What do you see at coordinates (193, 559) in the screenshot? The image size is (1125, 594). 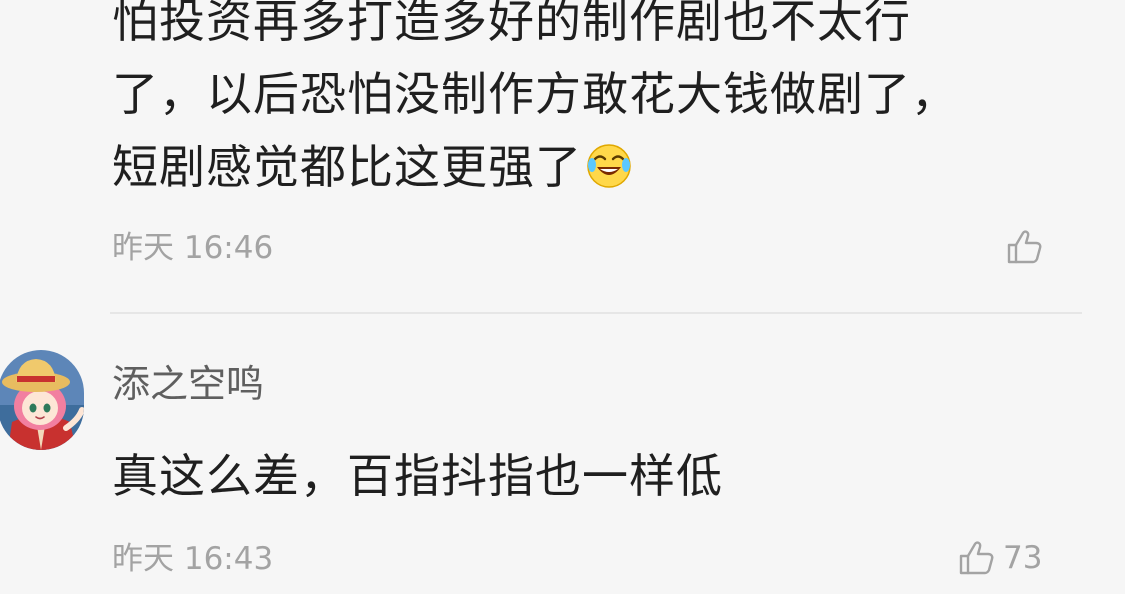 I see `comment-timestamp: 昨天 16:43` at bounding box center [193, 559].